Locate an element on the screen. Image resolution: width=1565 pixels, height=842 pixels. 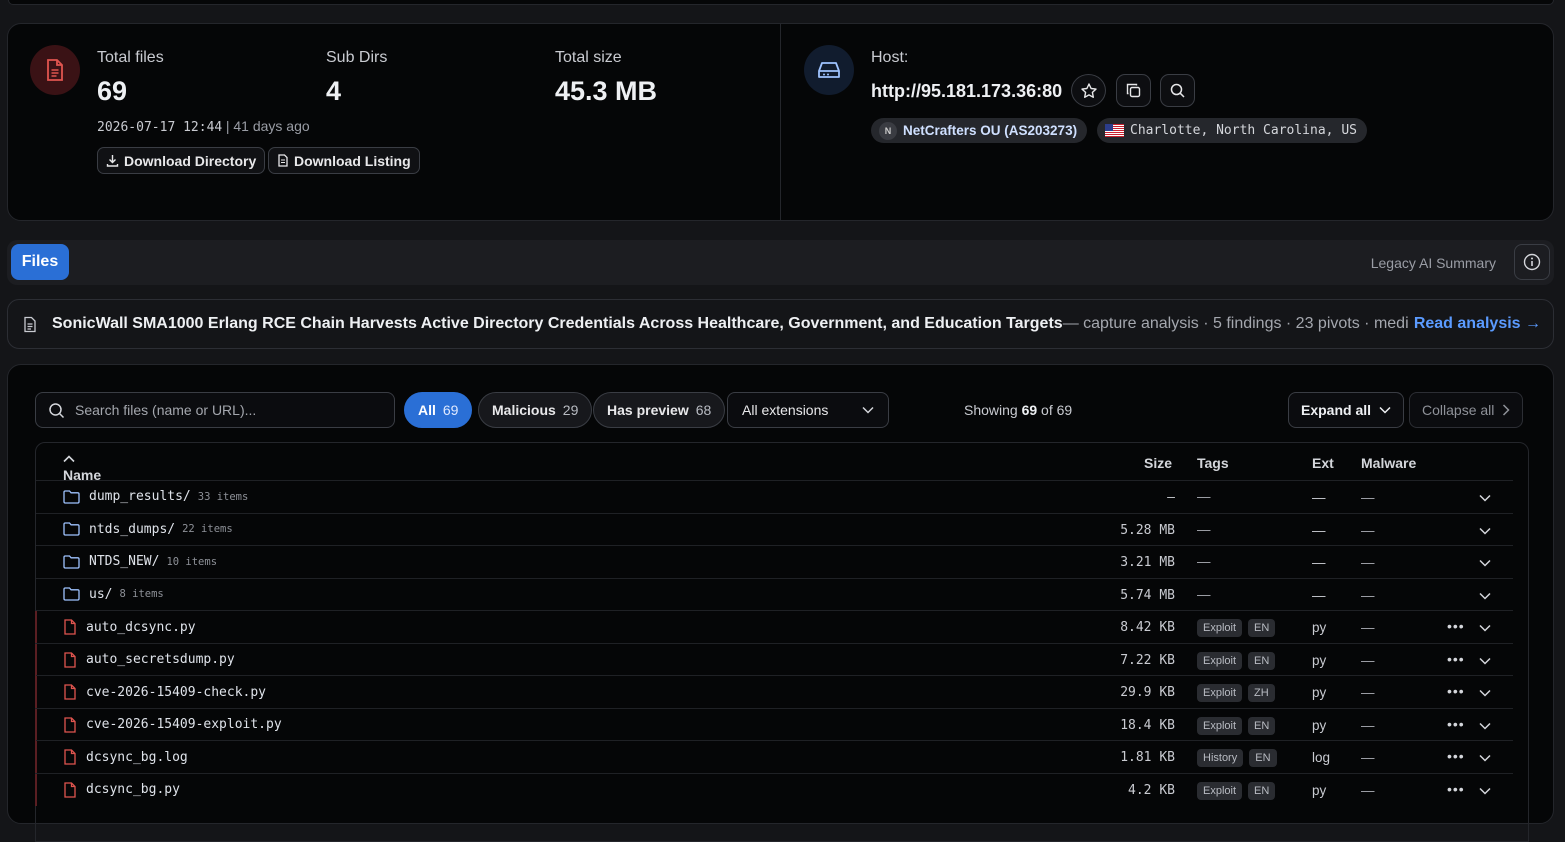
row-size: 3.21 MB is located at coordinates (1147, 562).